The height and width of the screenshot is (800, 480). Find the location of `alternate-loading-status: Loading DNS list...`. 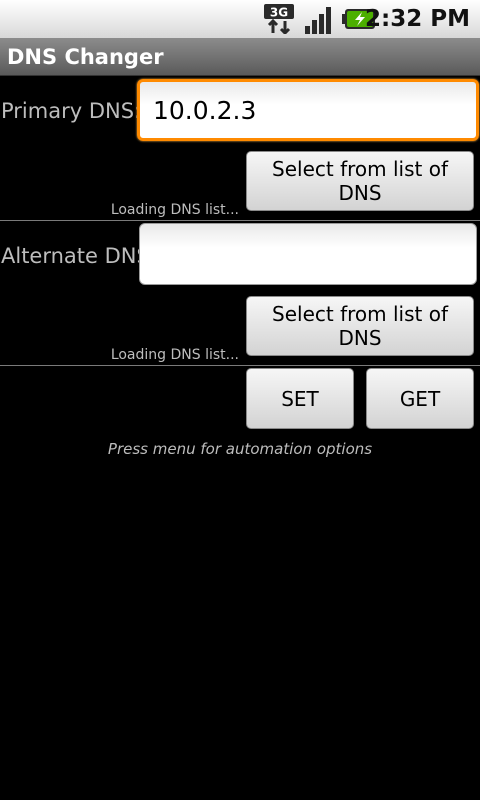

alternate-loading-status: Loading DNS list... is located at coordinates (174, 355).